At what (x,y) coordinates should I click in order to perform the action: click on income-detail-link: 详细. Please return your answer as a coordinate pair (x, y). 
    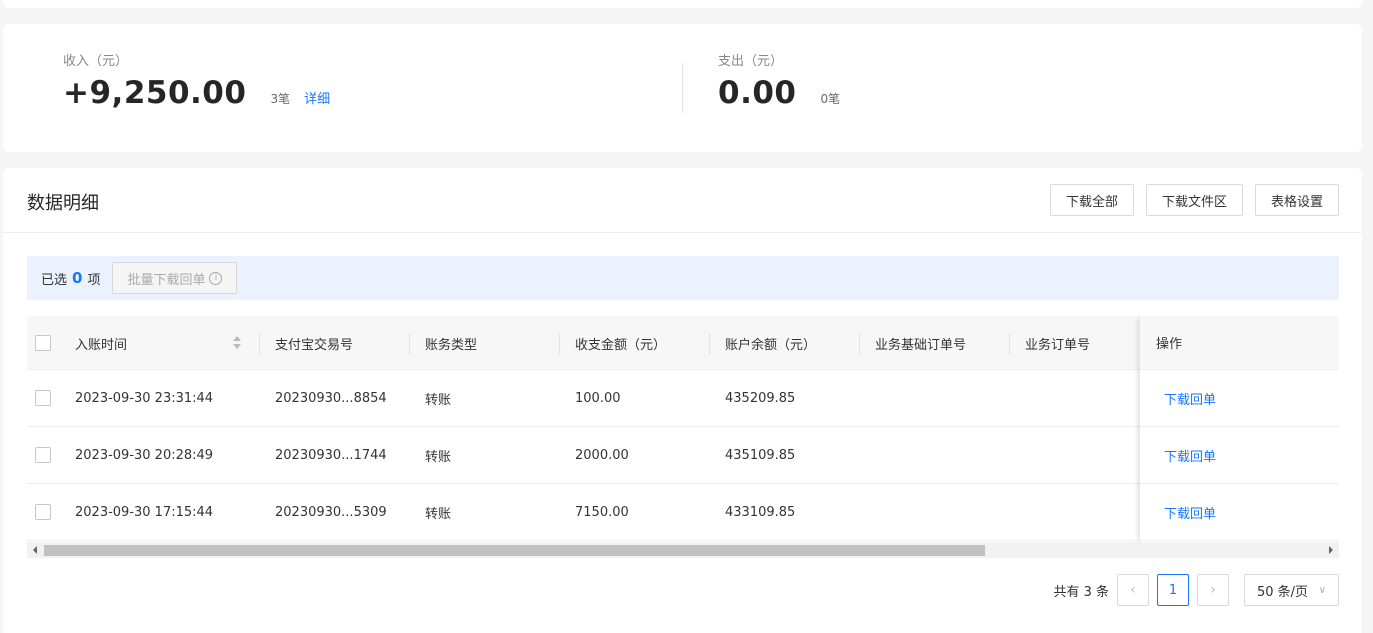
    Looking at the image, I should click on (317, 97).